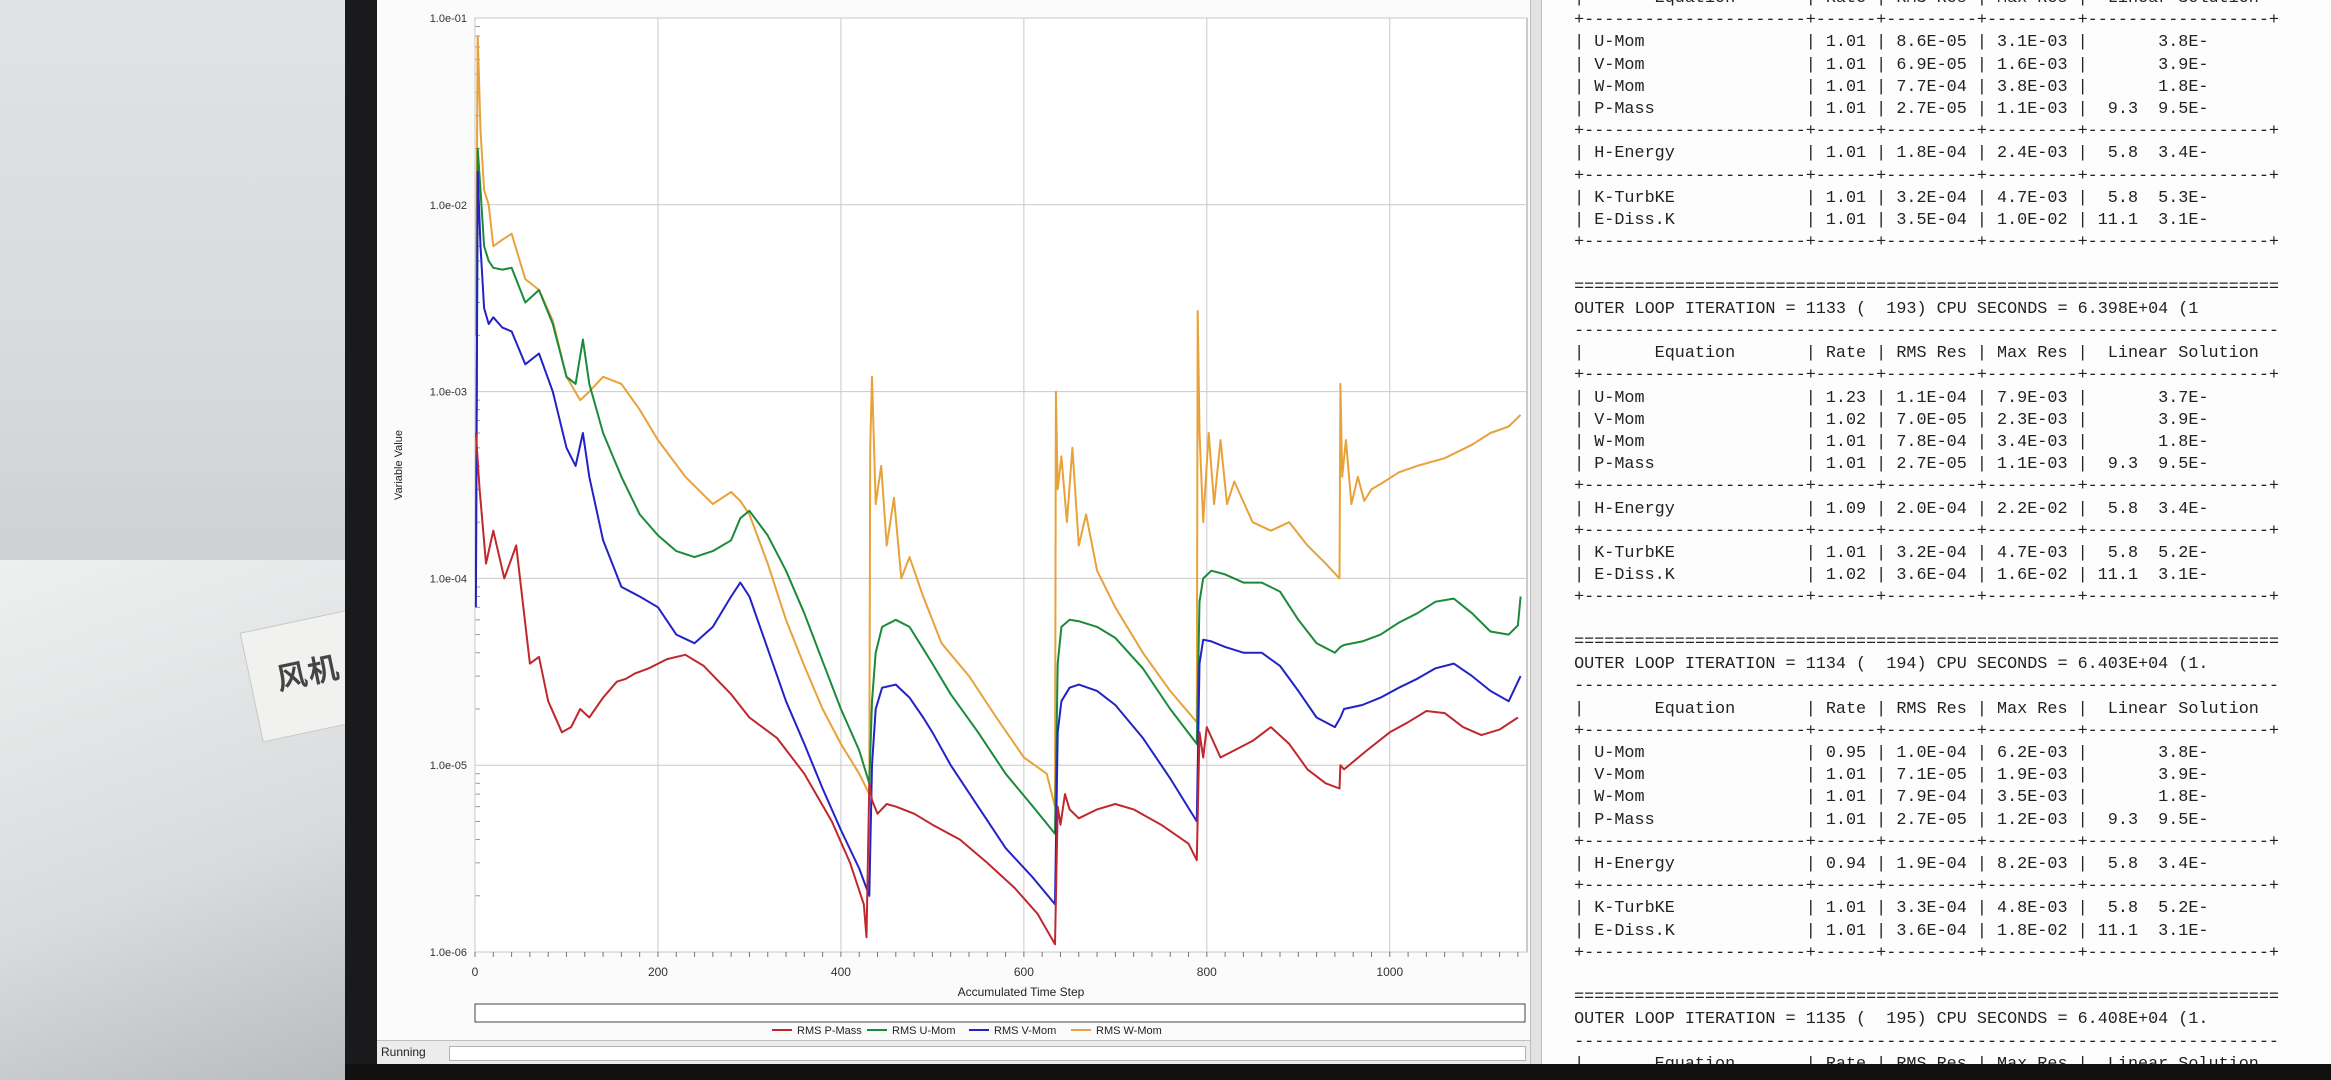 The image size is (2331, 1080). What do you see at coordinates (1024, 972) in the screenshot?
I see `x-tick-label: 600` at bounding box center [1024, 972].